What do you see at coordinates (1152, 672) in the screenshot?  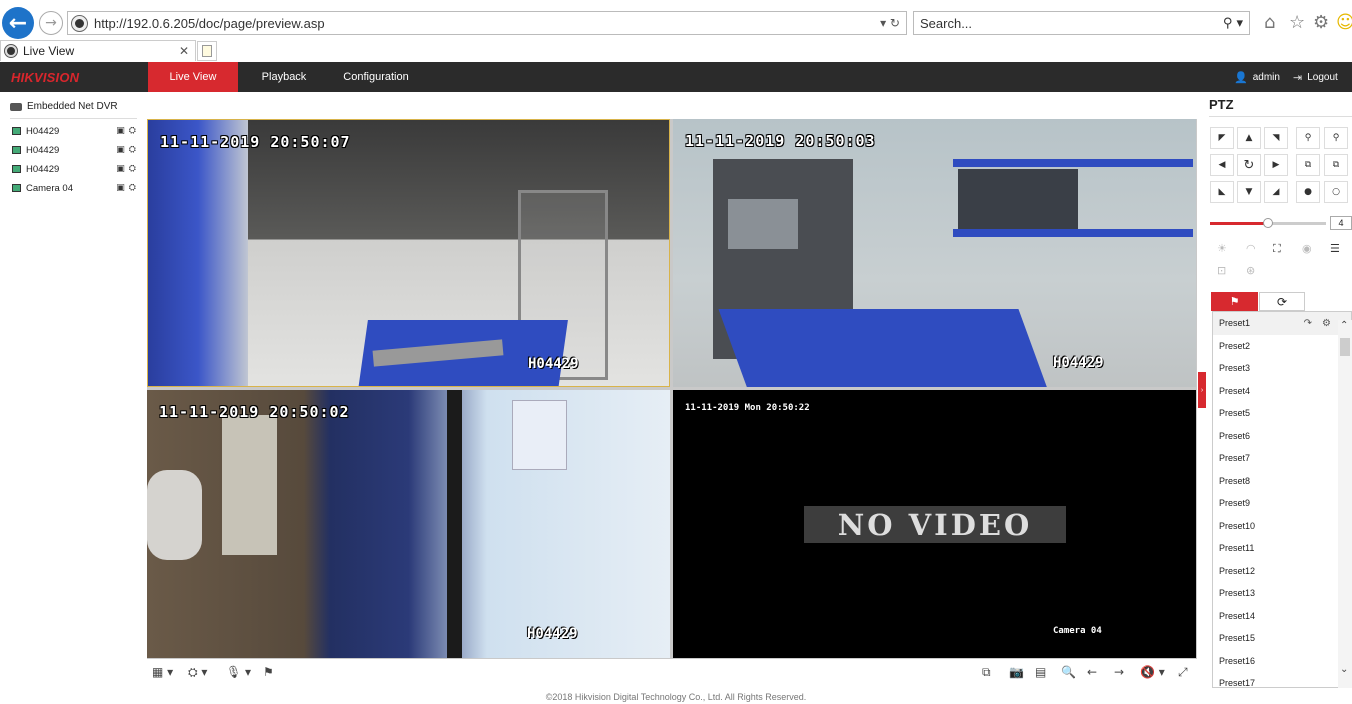 I see `audio-icon: 🔇 ▾` at bounding box center [1152, 672].